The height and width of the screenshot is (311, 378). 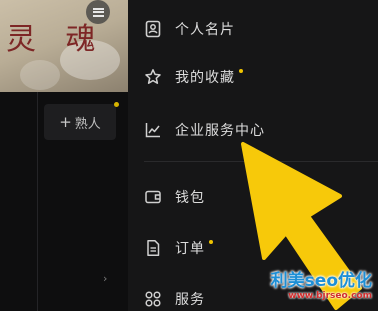 What do you see at coordinates (253, 77) in the screenshot?
I see `drawer-item-favorites: 我的收藏` at bounding box center [253, 77].